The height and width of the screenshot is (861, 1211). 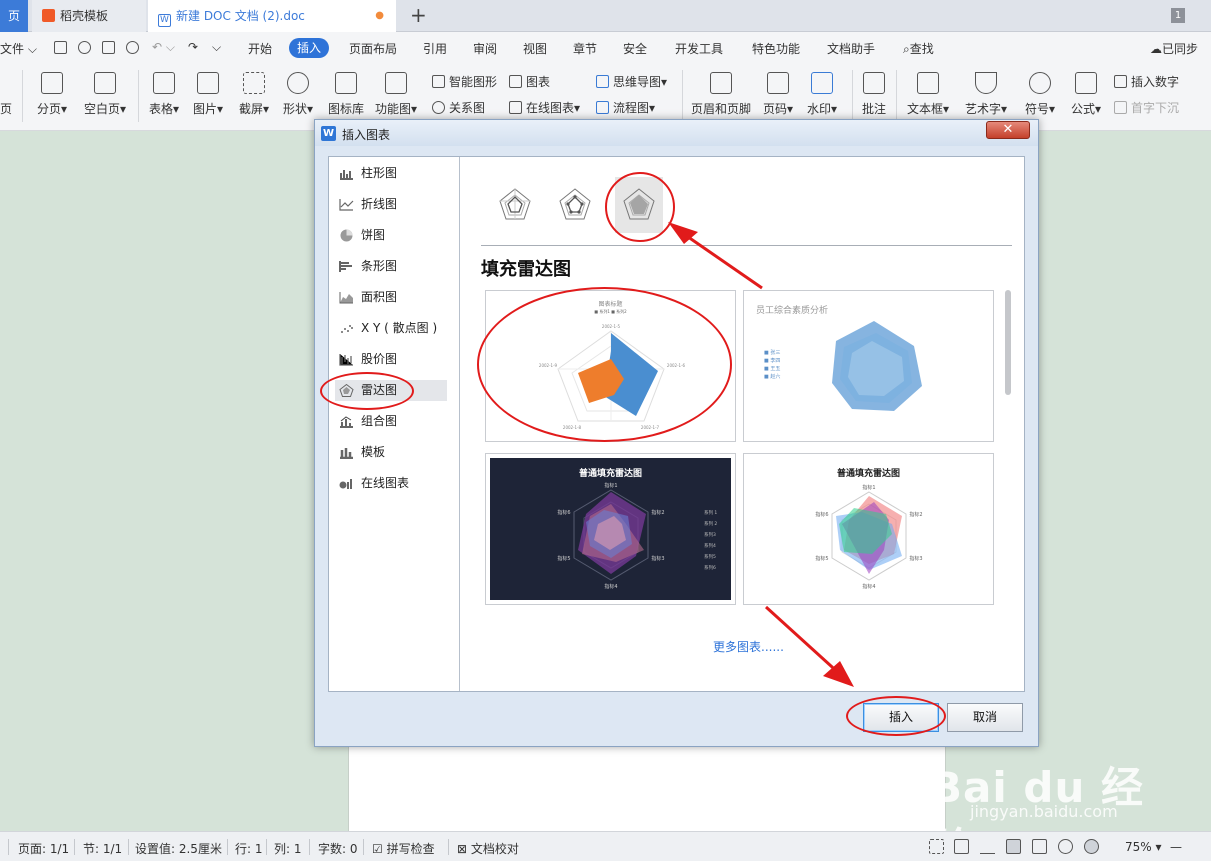 I want to click on icon-library-button: 图标库, so click(x=346, y=94).